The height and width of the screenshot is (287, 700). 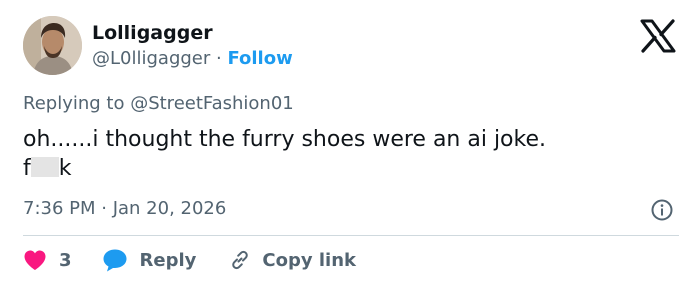 I want to click on handle-line: @L0lligagger · Follow, so click(x=192, y=59).